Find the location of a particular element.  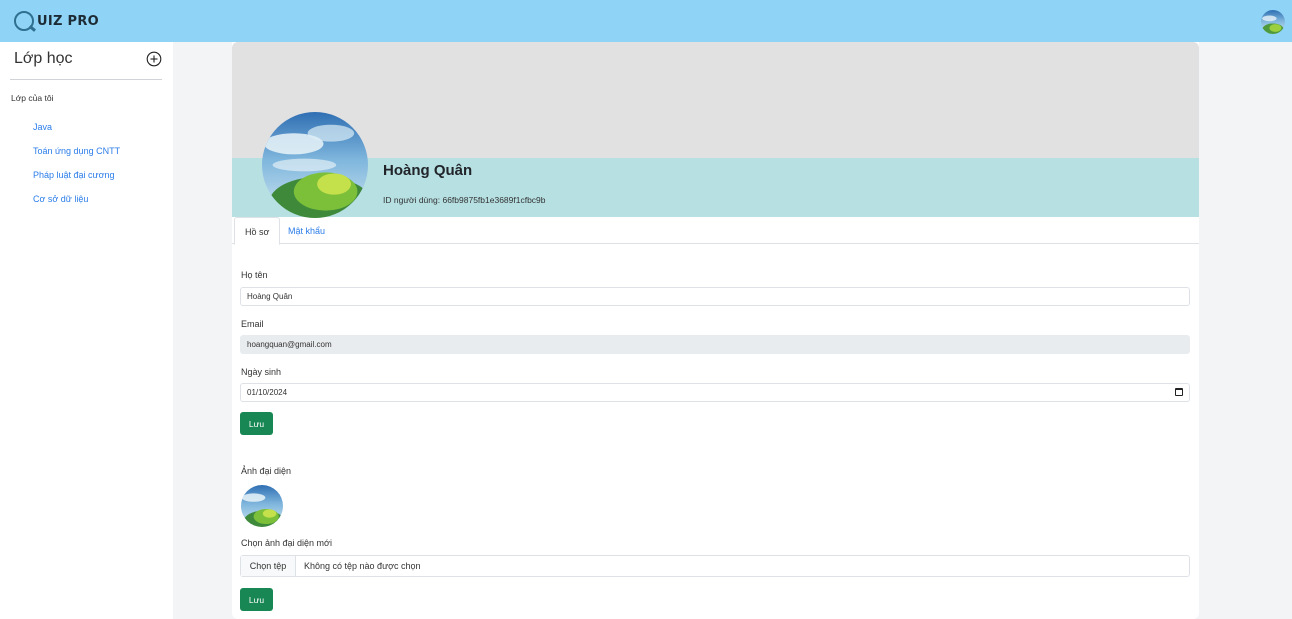

sidebar-item-toan-ung-dung: Toán ứng dụng CNTT is located at coordinates (76, 151).